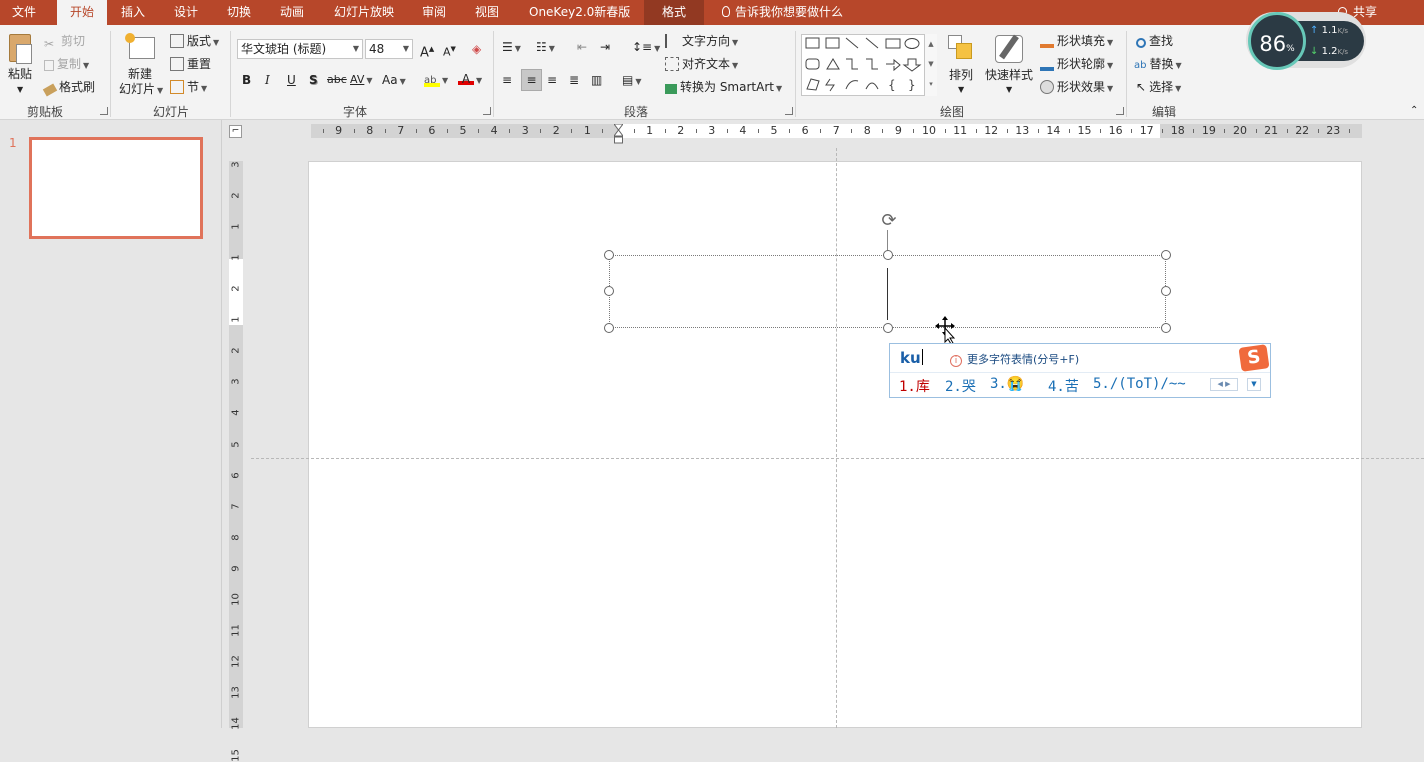 The height and width of the screenshot is (762, 1424). I want to click on font-name-combo: 华文琥珀 (标题) ▼, so click(300, 49).